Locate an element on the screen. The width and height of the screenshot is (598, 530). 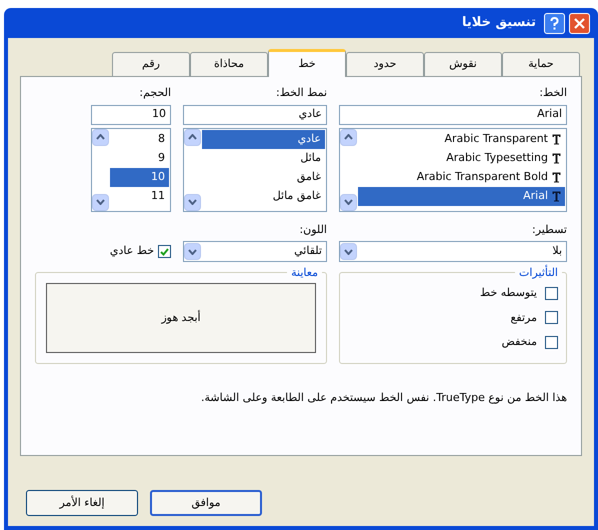
list-item: 10 is located at coordinates (139, 177).